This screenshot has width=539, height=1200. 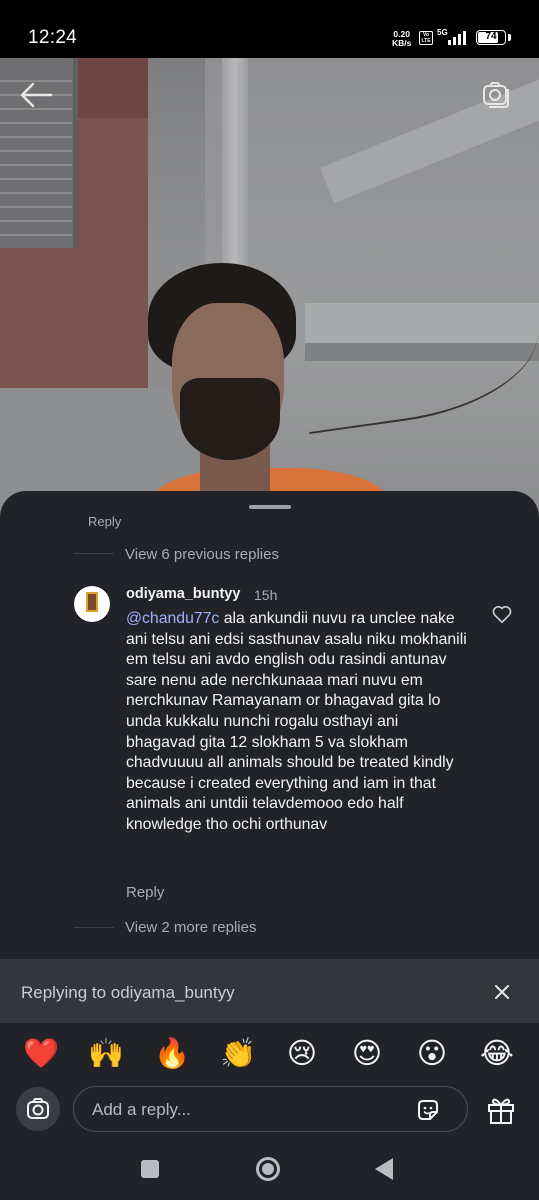 I want to click on battery-tip, so click(x=509, y=37).